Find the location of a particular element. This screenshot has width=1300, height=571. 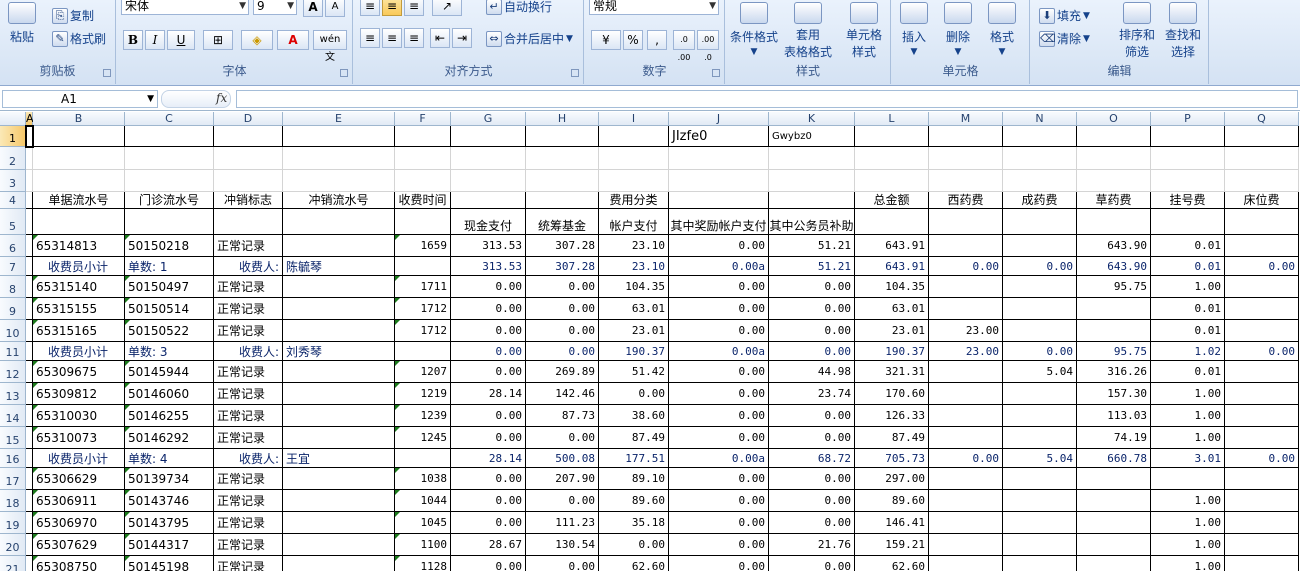

decrease-indent-button: ⇤ is located at coordinates (440, 38).